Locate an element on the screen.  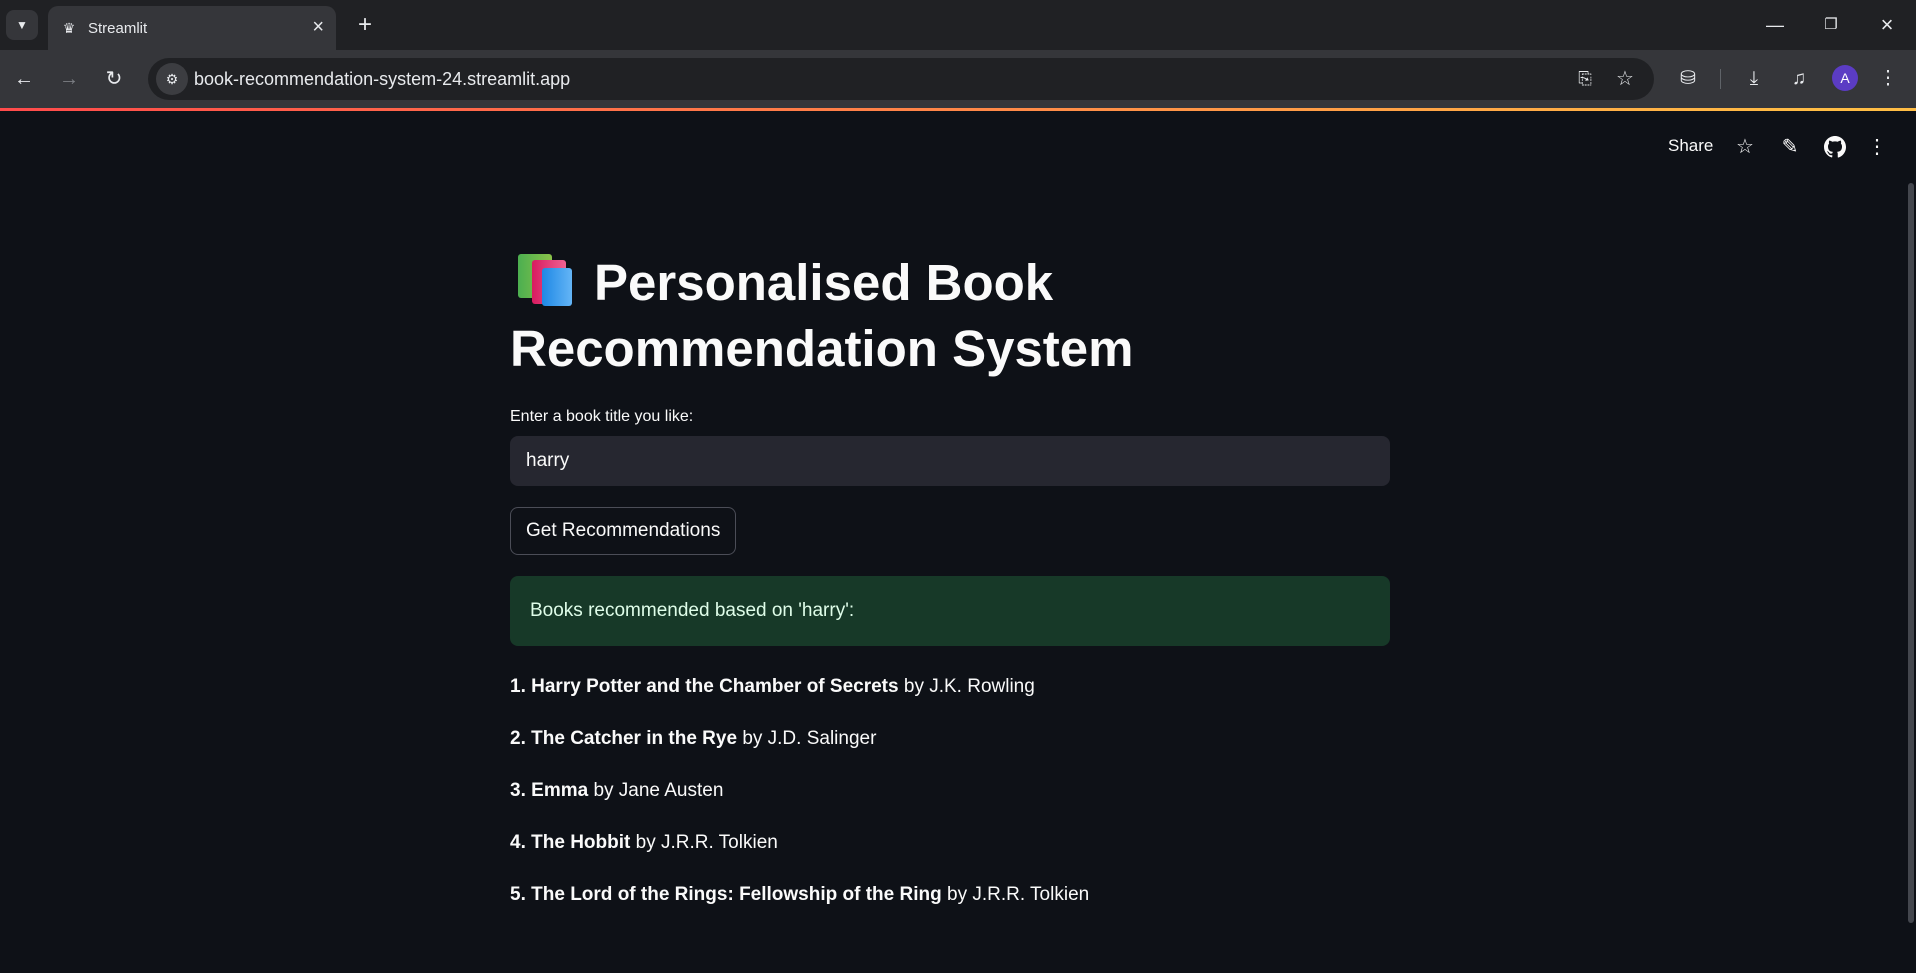
recommendation-author: by J.K. Rowling is located at coordinates (969, 686).